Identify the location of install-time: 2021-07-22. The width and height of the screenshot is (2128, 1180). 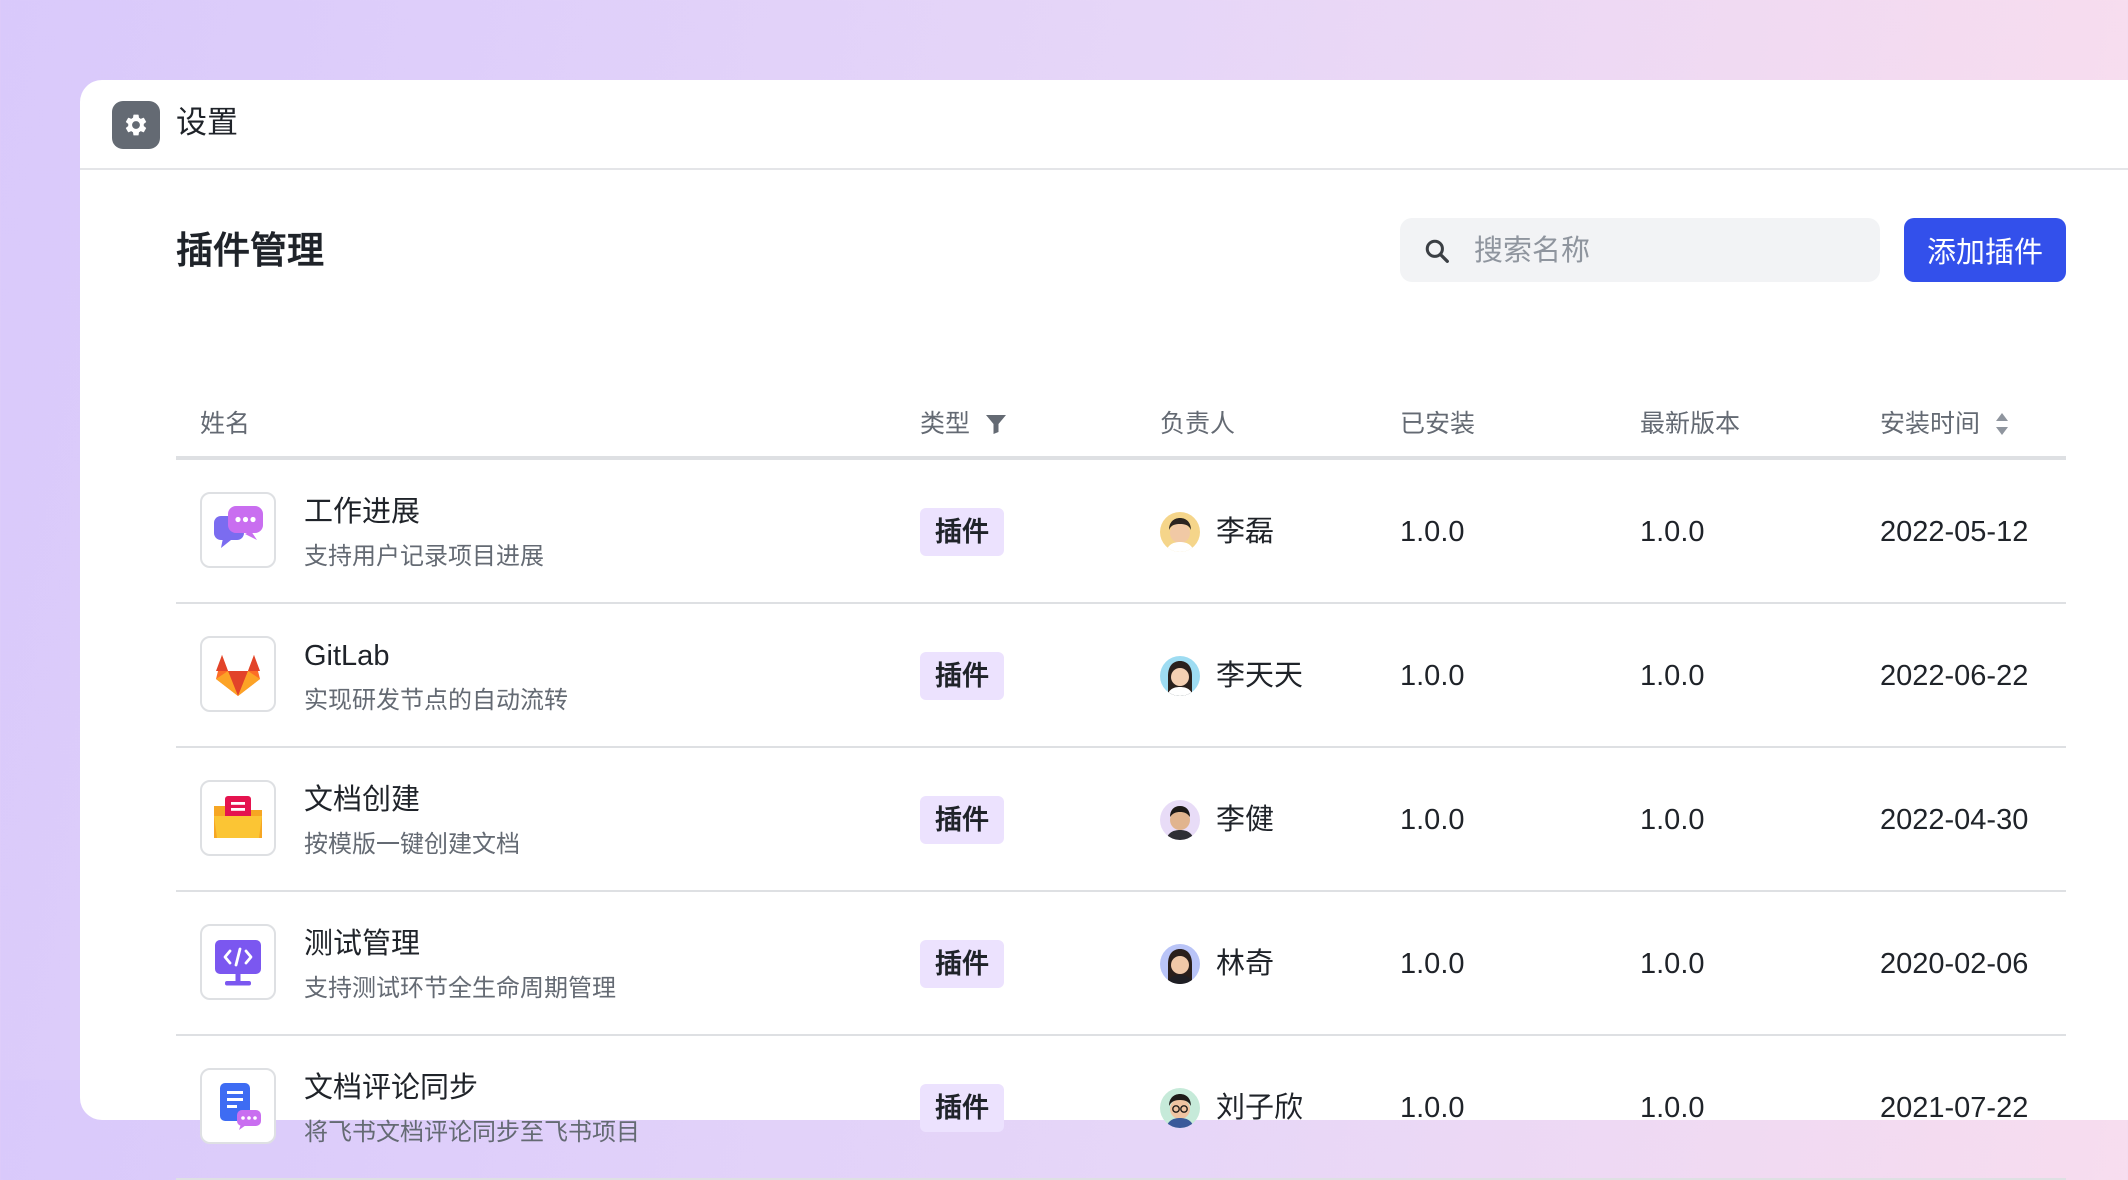
(1954, 1108).